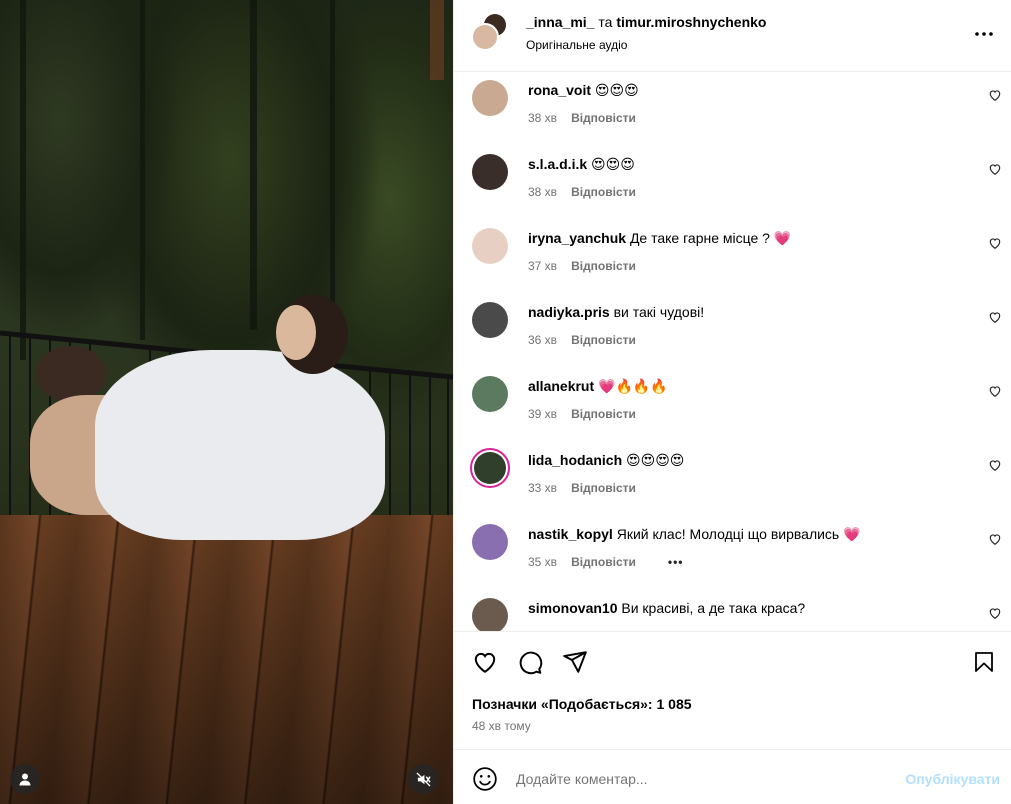 The height and width of the screenshot is (804, 1011). I want to click on audio-label: Оригінальне аудіо, so click(576, 45).